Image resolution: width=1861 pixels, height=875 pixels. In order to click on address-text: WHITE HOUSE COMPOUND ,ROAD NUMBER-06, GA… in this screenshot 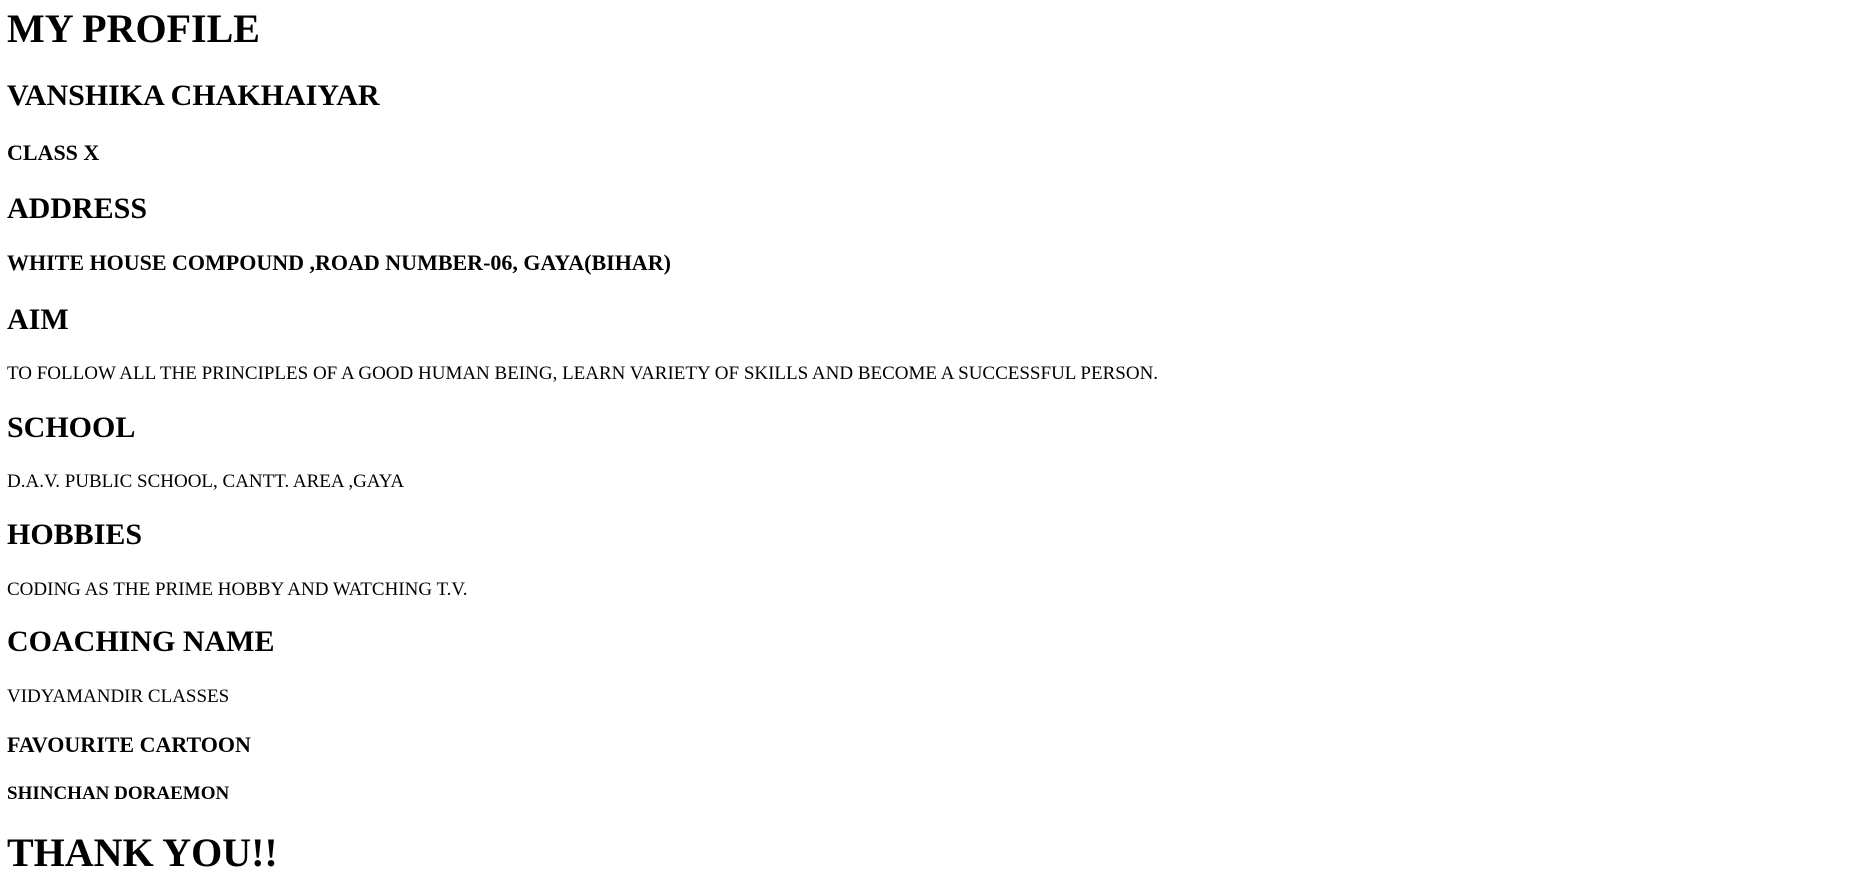, I will do `click(339, 262)`.